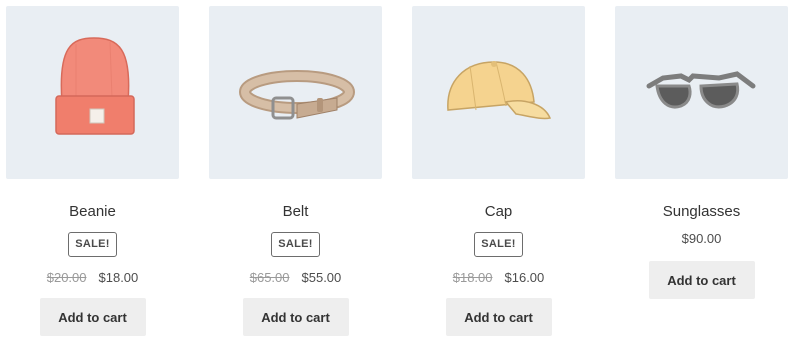  I want to click on product-price: $20.00 $18.00, so click(93, 278).